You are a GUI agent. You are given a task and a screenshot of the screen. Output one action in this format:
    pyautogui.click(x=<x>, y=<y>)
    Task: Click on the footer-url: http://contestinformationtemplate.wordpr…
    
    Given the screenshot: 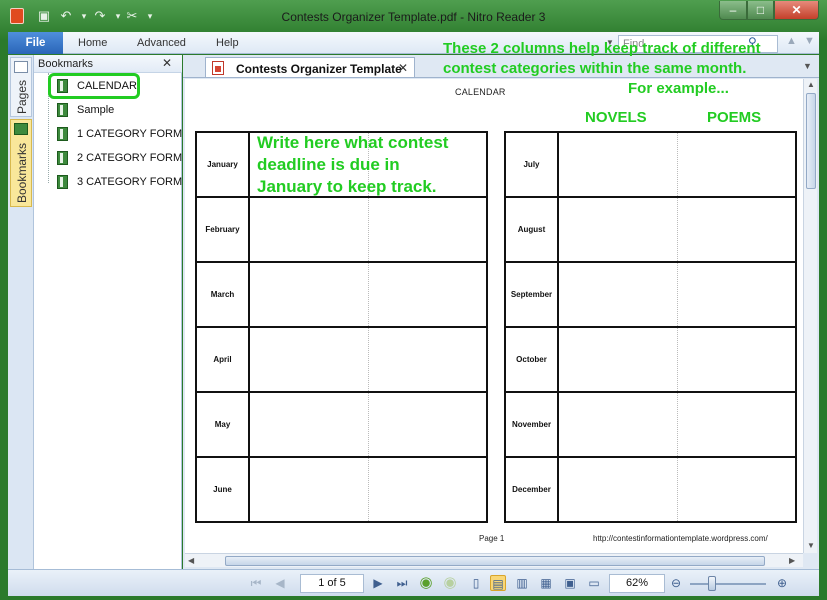 What is the action you would take?
    pyautogui.click(x=680, y=538)
    